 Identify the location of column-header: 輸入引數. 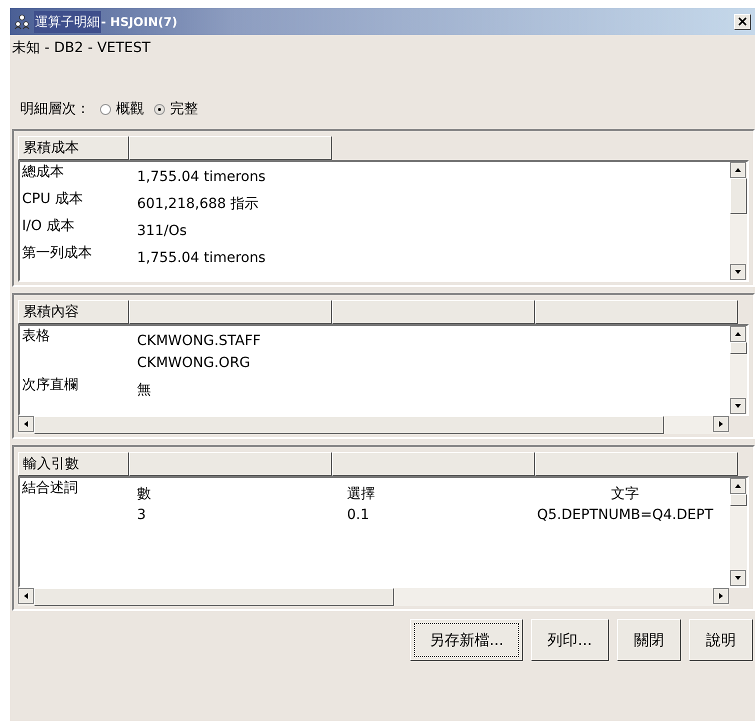
(73, 464).